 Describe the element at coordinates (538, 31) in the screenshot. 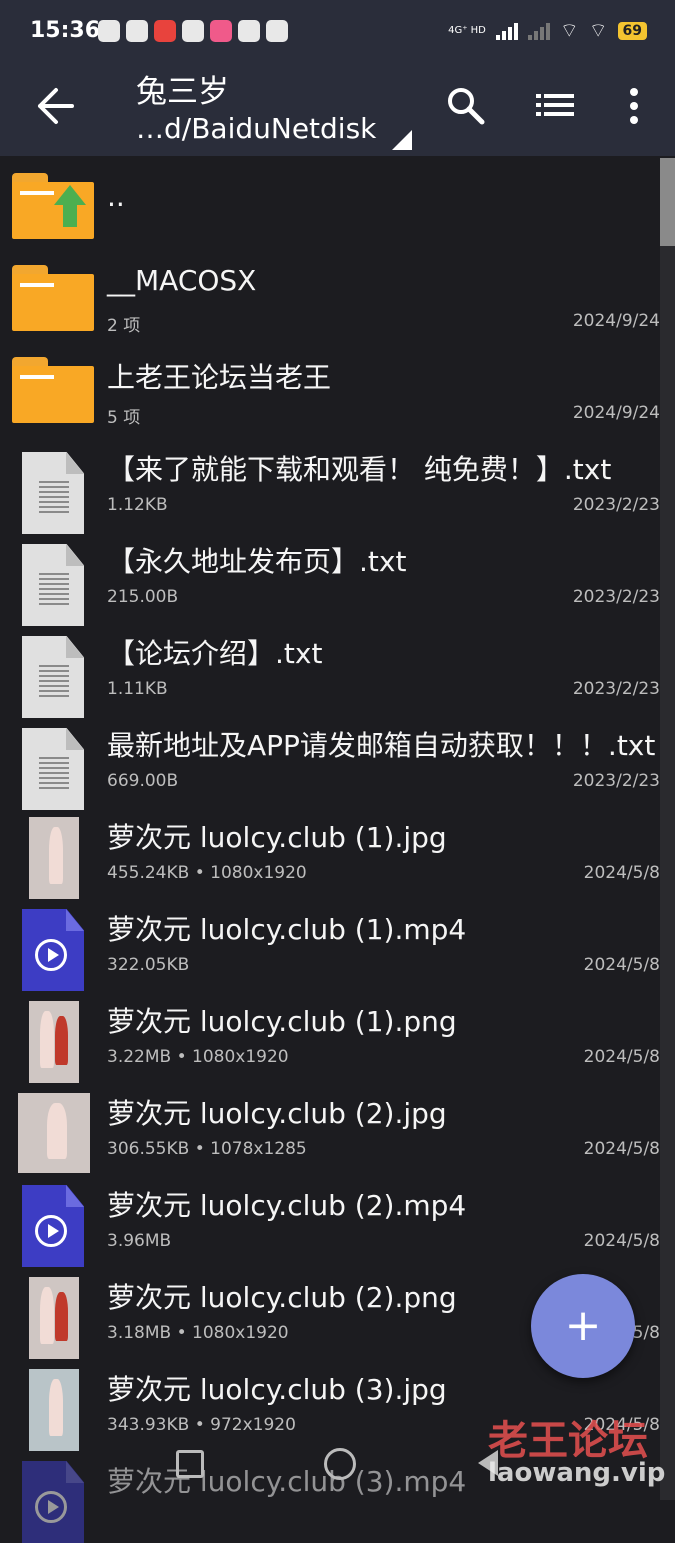

I see `signal-2-icon` at that location.